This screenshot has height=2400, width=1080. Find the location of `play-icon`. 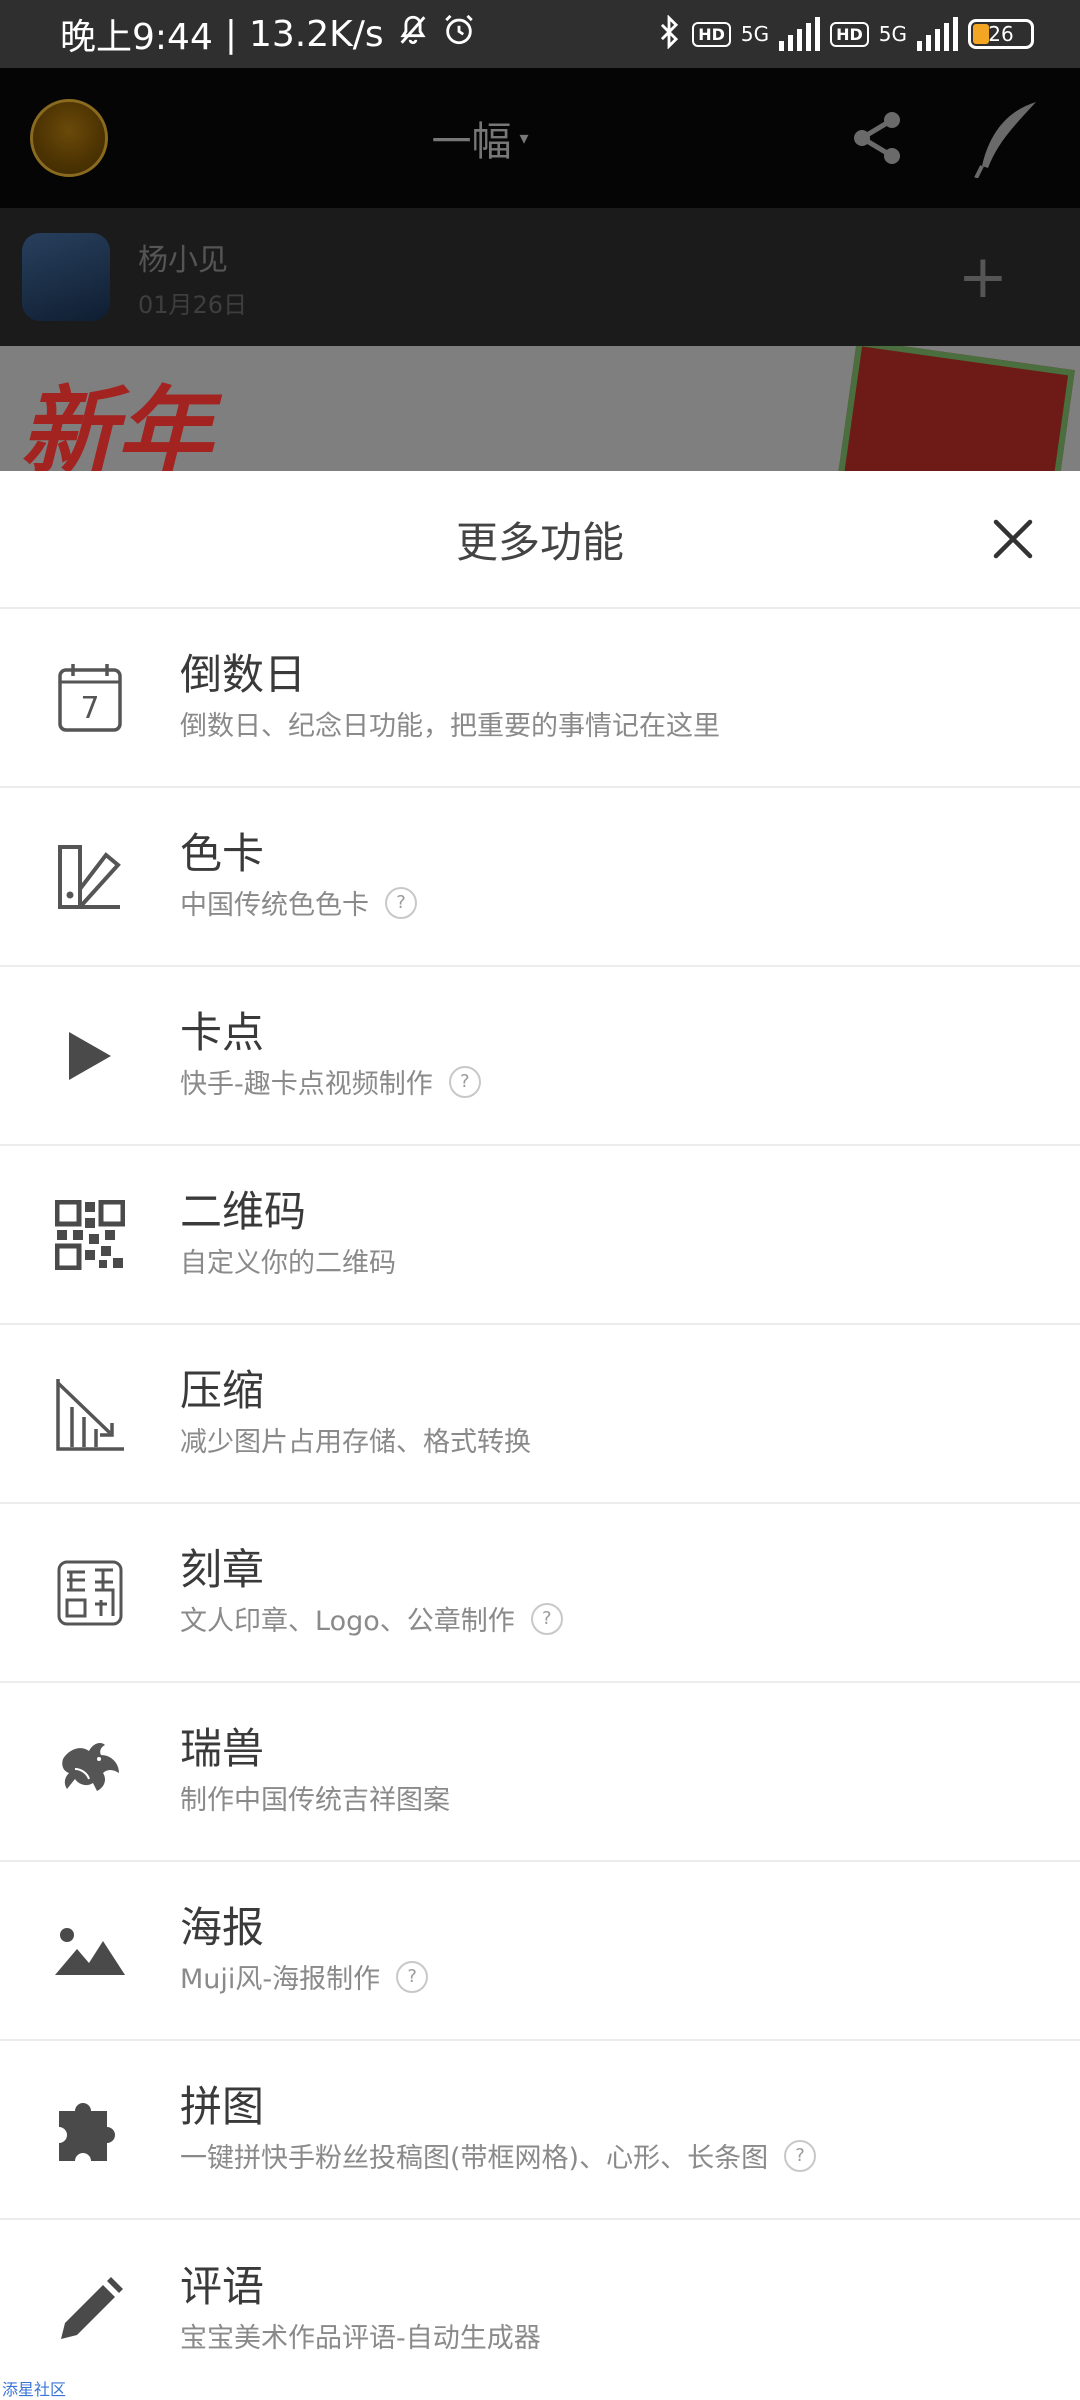

play-icon is located at coordinates (90, 1055).